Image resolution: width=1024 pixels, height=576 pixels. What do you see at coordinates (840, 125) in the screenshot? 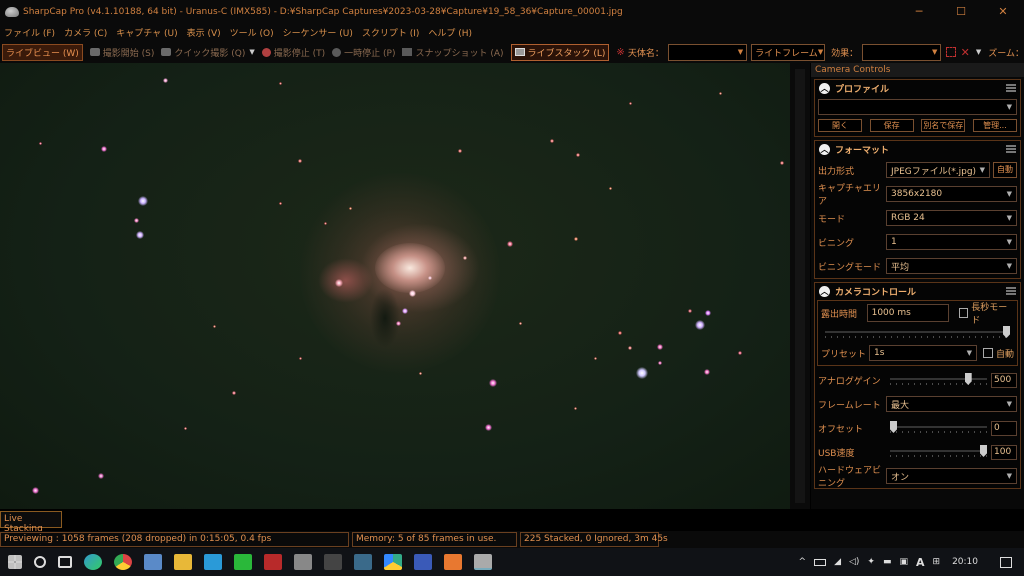
I see `open-profile-button: 開く` at bounding box center [840, 125].